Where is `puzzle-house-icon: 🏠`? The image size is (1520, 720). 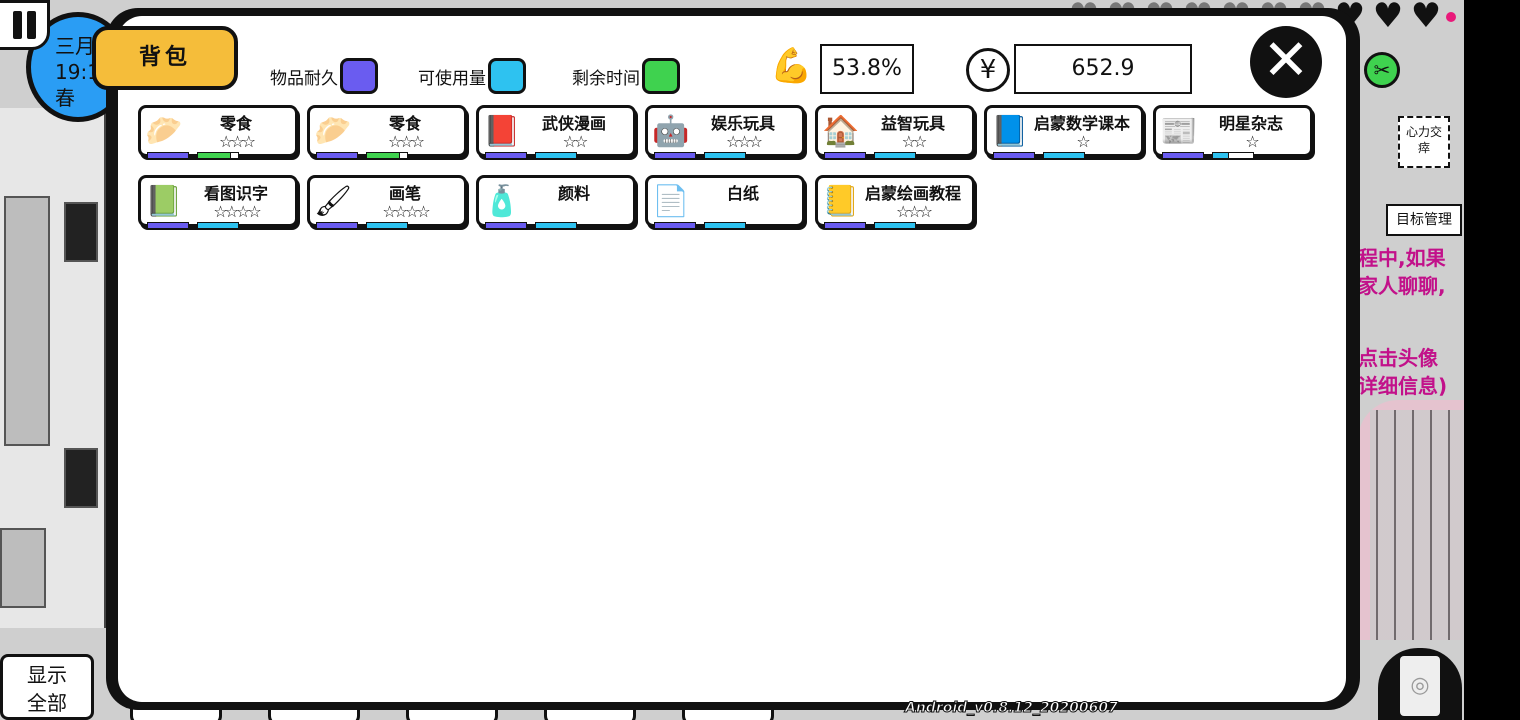
puzzle-house-icon: 🏠 is located at coordinates (841, 131).